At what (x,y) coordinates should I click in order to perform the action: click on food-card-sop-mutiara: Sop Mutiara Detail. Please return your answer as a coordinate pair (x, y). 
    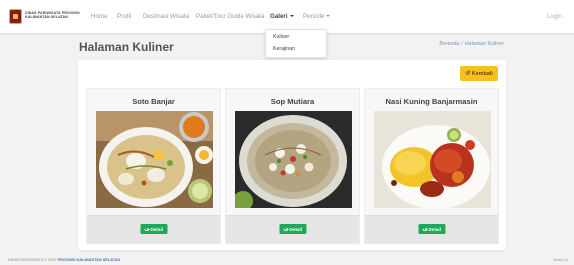
    Looking at the image, I should click on (292, 166).